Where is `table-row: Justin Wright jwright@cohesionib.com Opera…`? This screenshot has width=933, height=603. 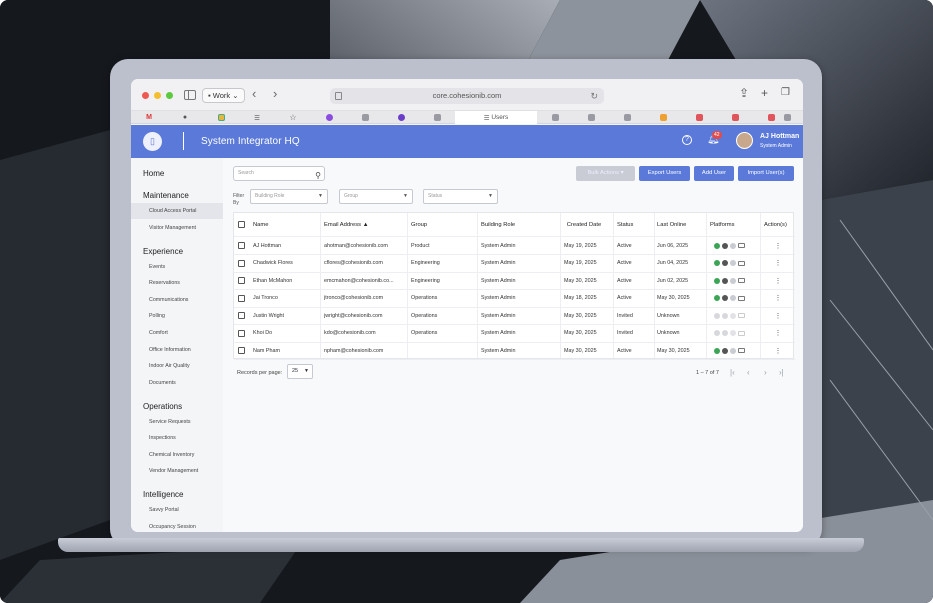
table-row: Justin Wright jwright@cohesionib.com Opera… is located at coordinates (514, 316).